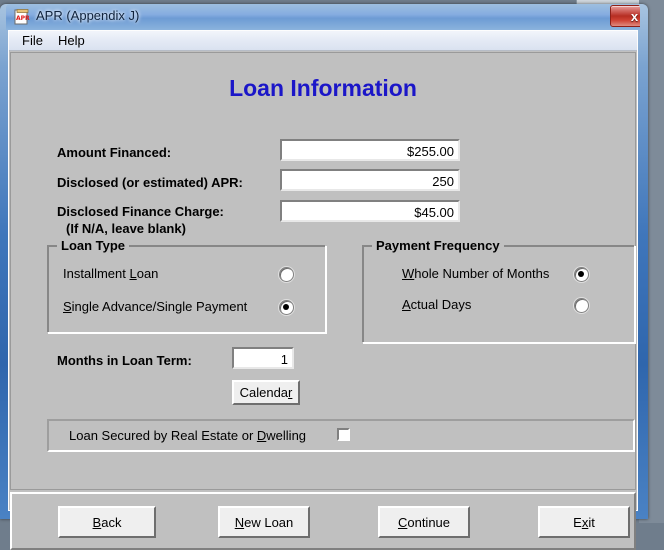 The image size is (664, 550). What do you see at coordinates (126, 228) in the screenshot?
I see `finance-charge-sublabel: (If N/A, leave blank)` at bounding box center [126, 228].